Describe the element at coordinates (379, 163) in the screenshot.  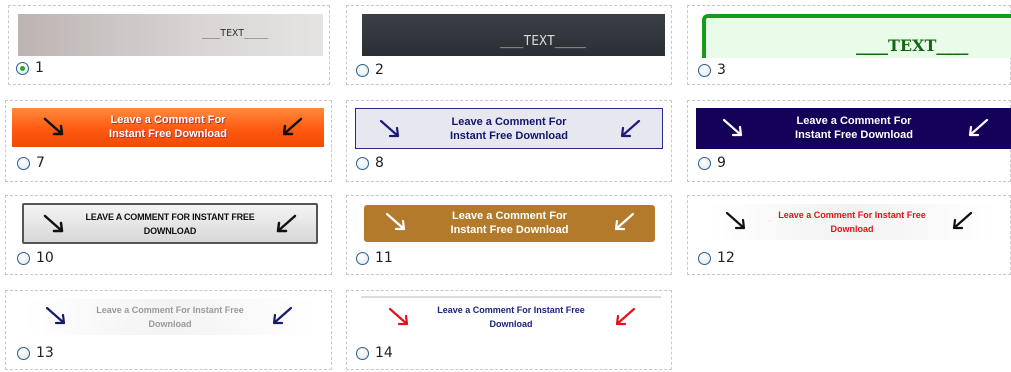
I see `option-number-8: 8` at that location.